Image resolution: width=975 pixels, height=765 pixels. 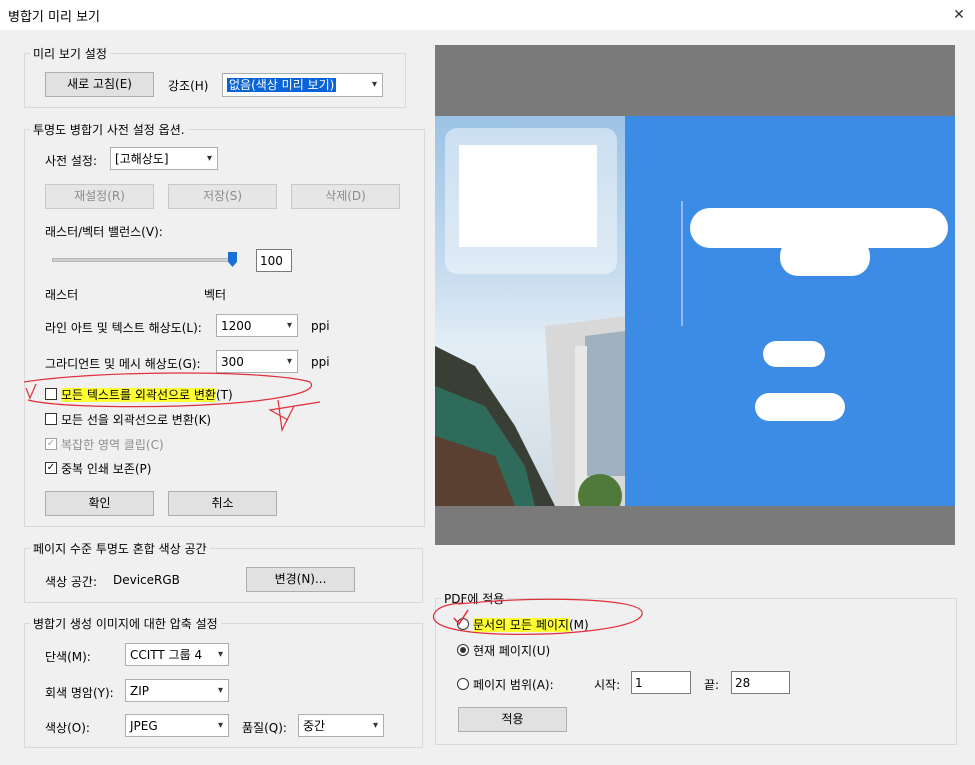 I want to click on delete-button: 삭제(D), so click(x=345, y=196).